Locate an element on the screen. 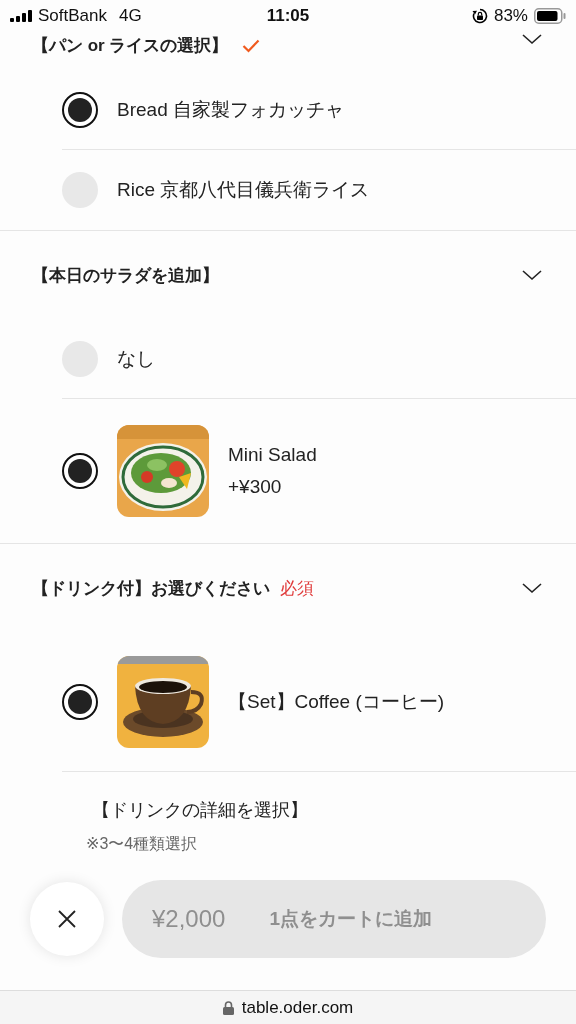  carrier-name: SoftBank is located at coordinates (72, 16).